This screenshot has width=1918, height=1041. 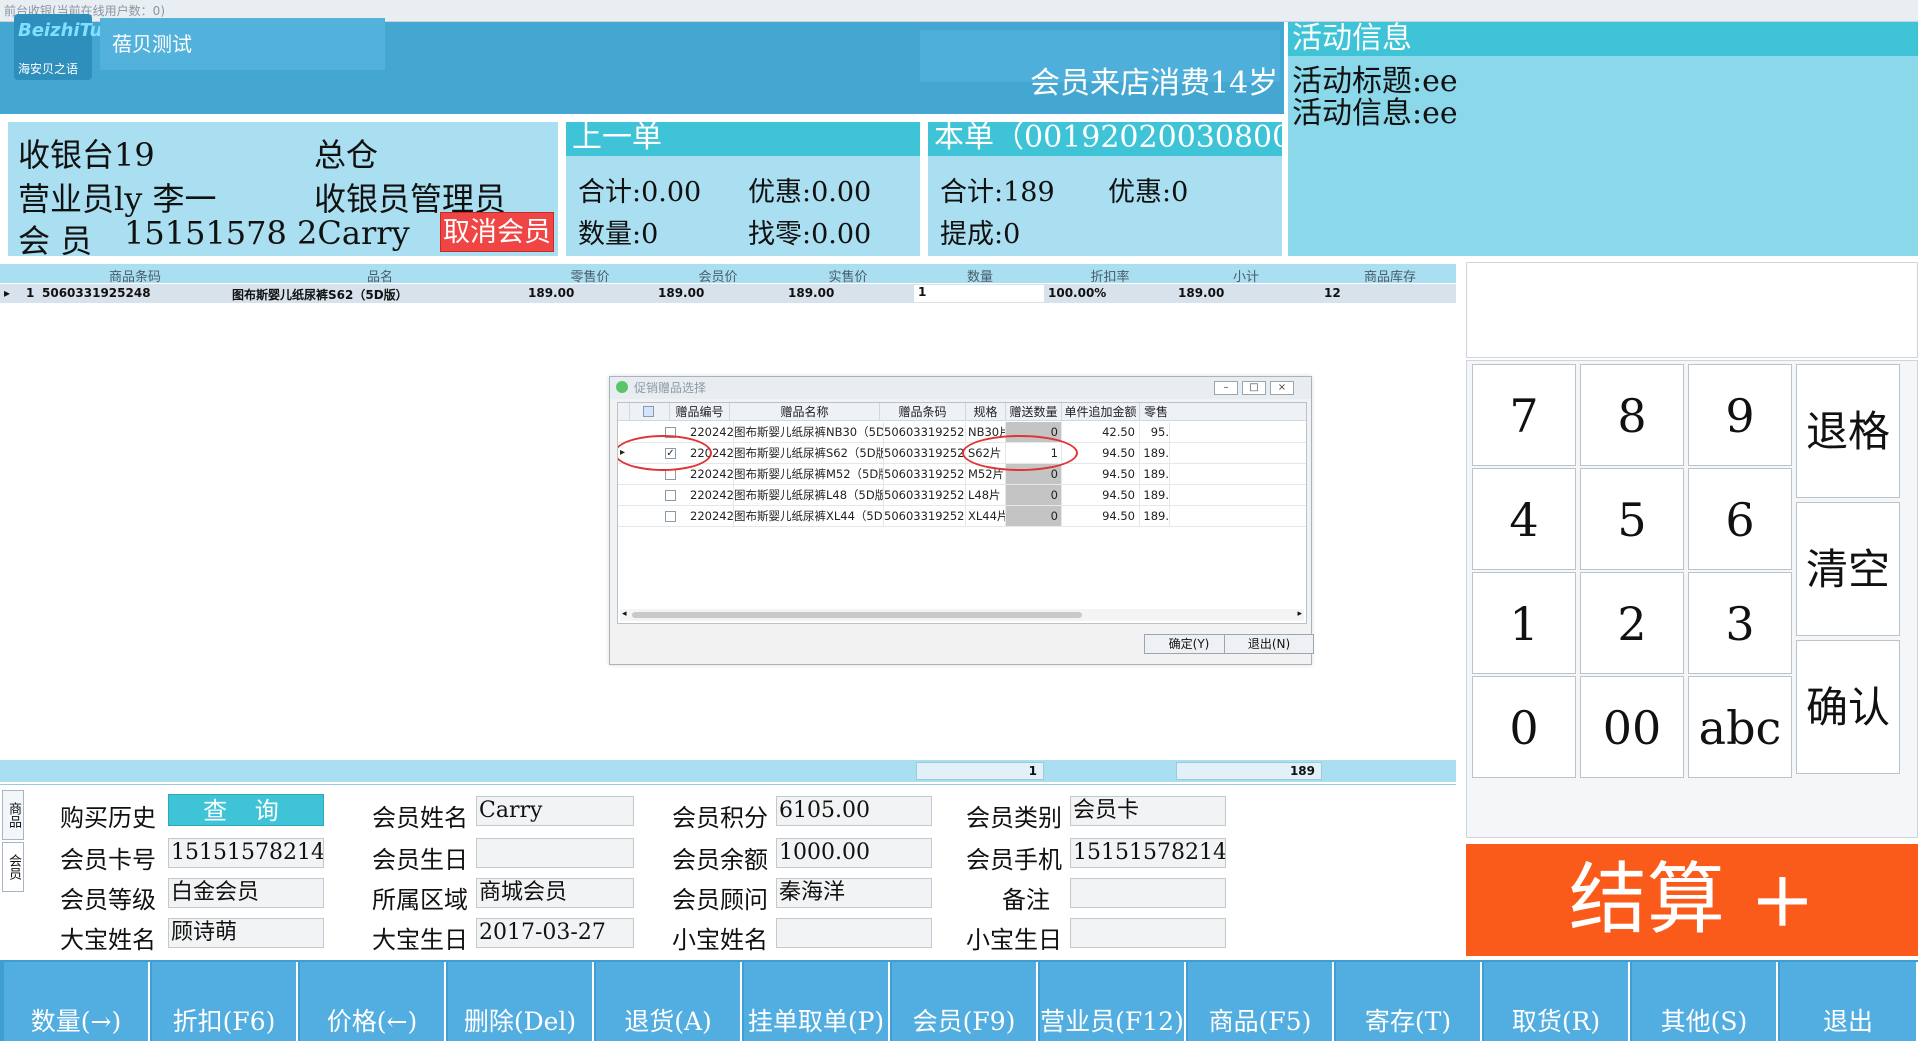 I want to click on horizontal-scrollbar: ◂ ▸, so click(x=962, y=615).